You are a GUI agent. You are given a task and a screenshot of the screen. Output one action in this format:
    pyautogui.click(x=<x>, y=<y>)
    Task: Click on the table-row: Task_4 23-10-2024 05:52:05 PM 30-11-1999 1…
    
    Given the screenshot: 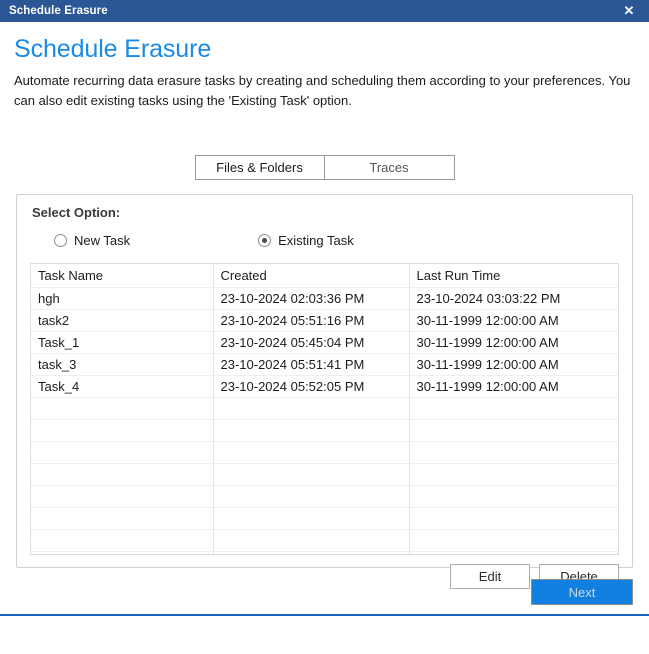 What is the action you would take?
    pyautogui.click(x=324, y=386)
    